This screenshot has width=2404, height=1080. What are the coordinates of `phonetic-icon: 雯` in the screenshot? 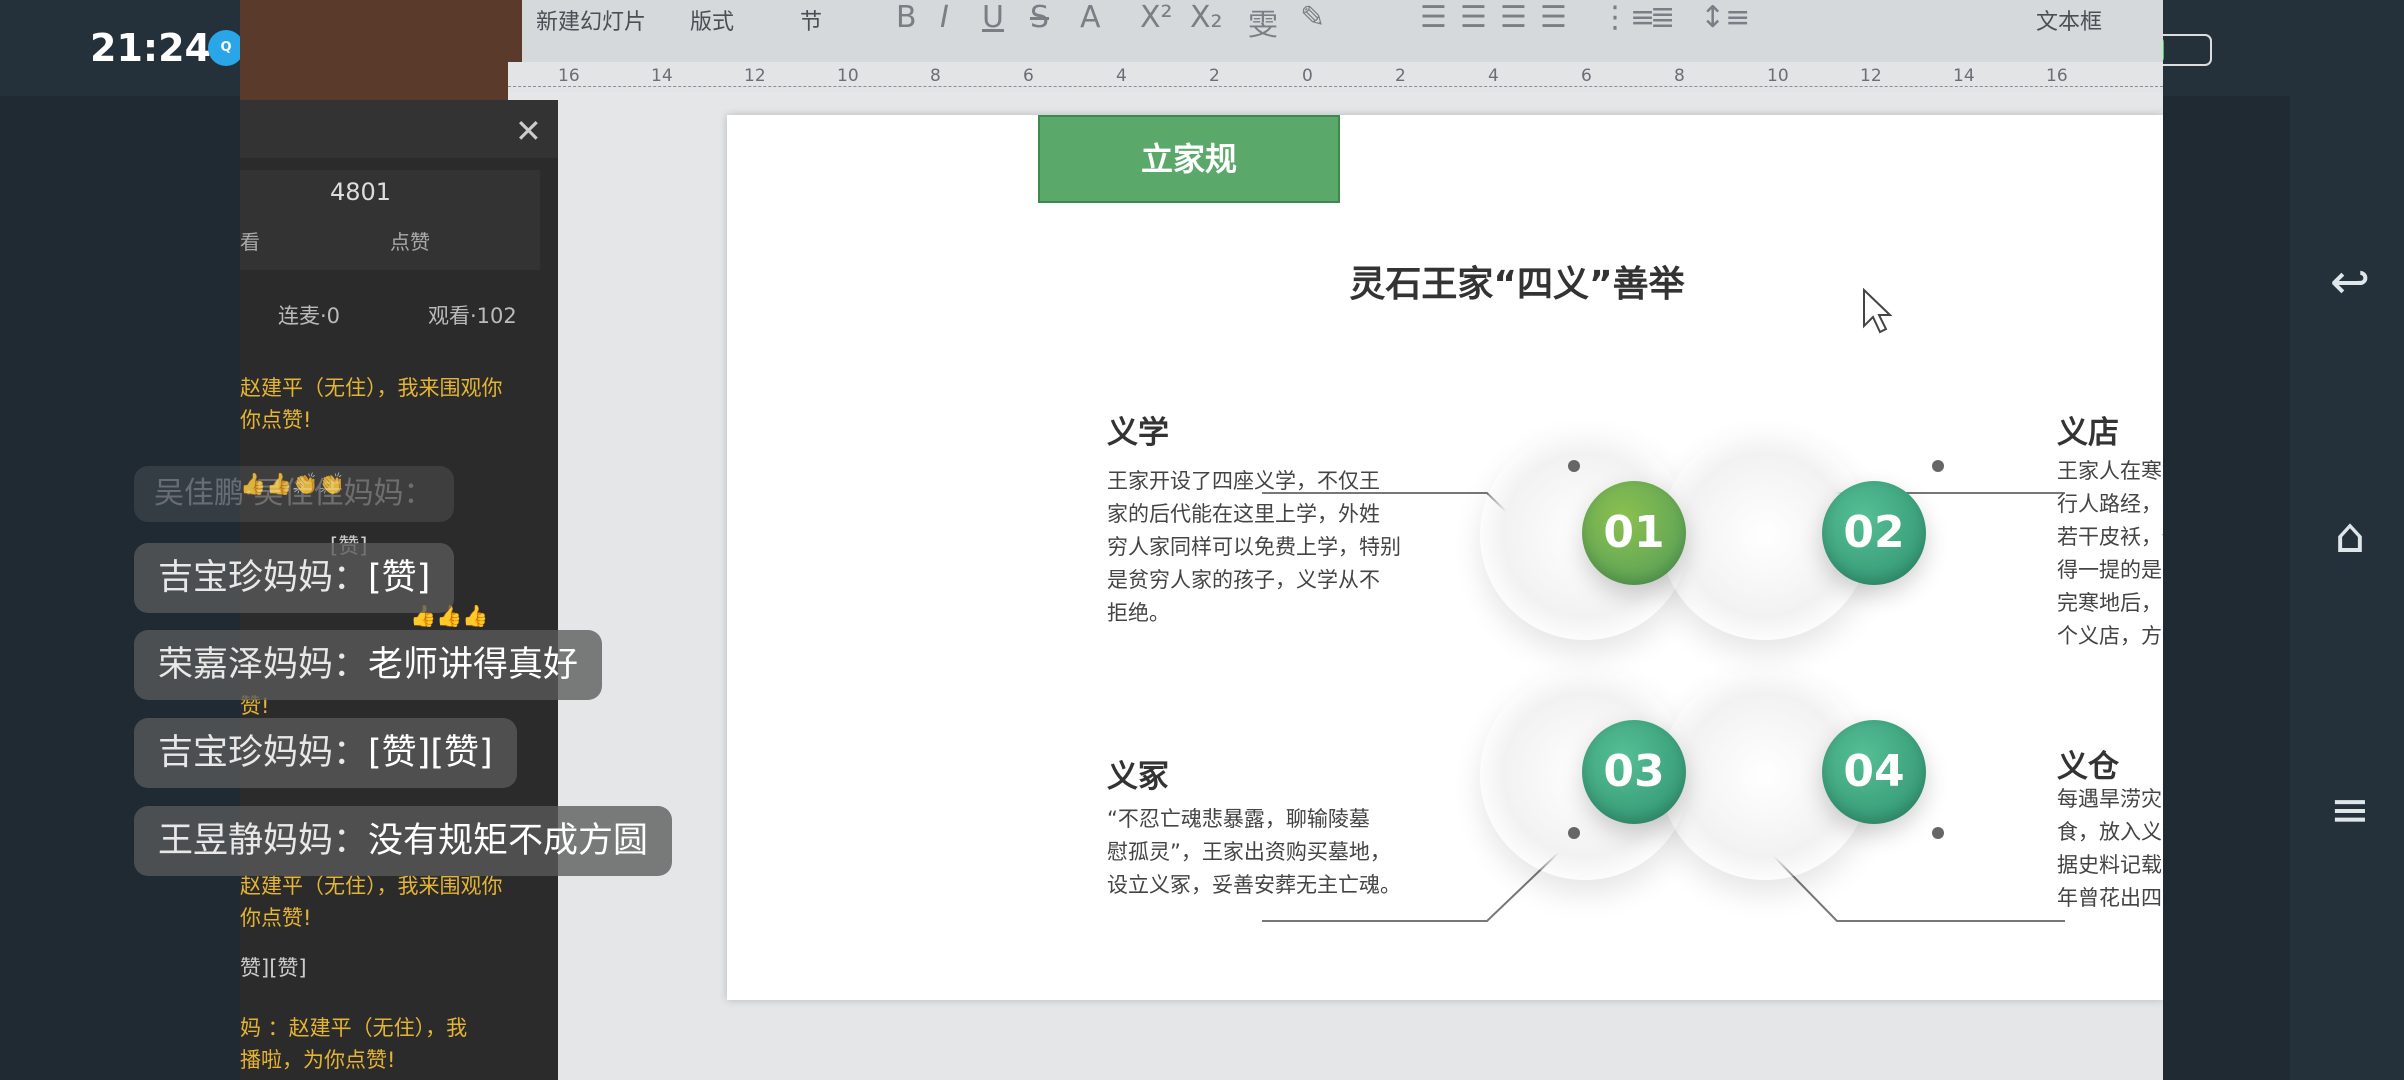 It's located at (1263, 22).